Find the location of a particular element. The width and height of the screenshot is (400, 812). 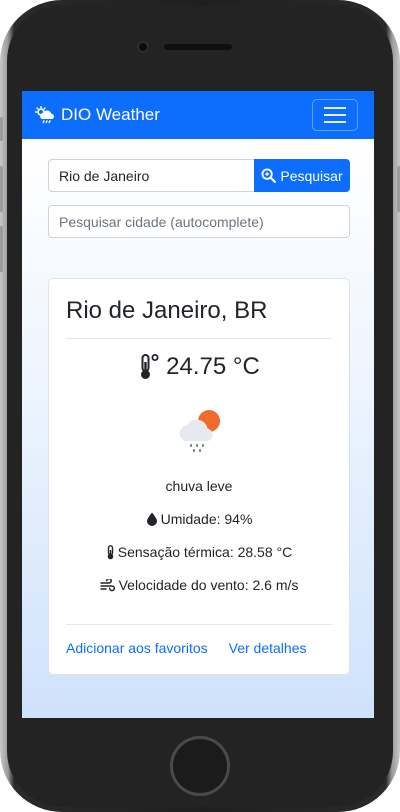

autocomplete-city-input is located at coordinates (199, 221).